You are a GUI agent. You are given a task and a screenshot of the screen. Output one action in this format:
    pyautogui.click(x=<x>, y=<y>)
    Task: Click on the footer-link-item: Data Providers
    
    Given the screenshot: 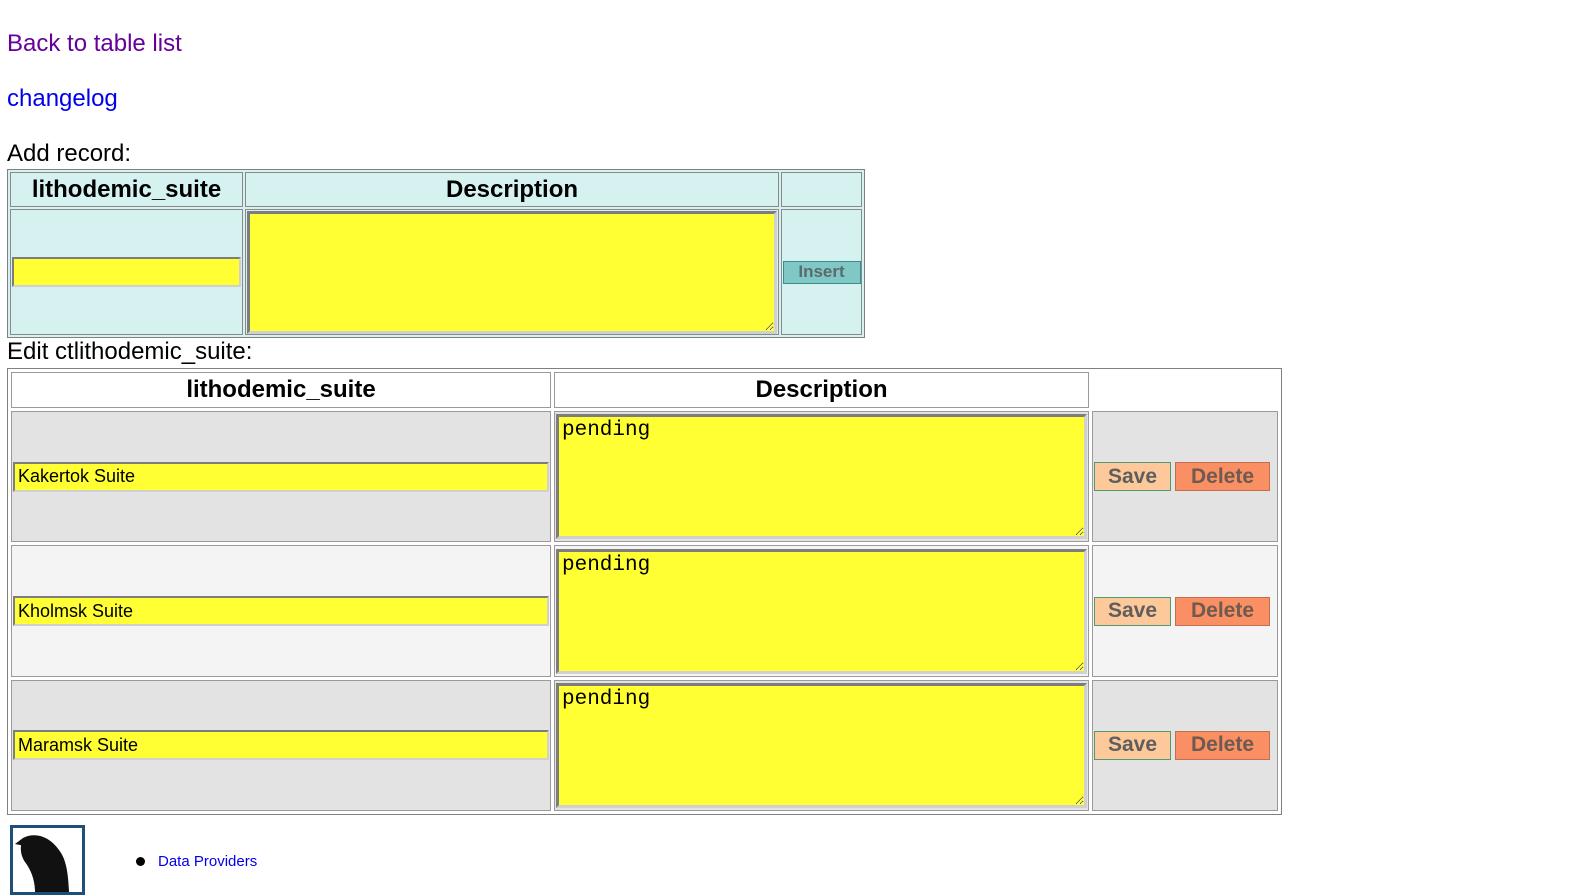 What is the action you would take?
    pyautogui.click(x=196, y=861)
    